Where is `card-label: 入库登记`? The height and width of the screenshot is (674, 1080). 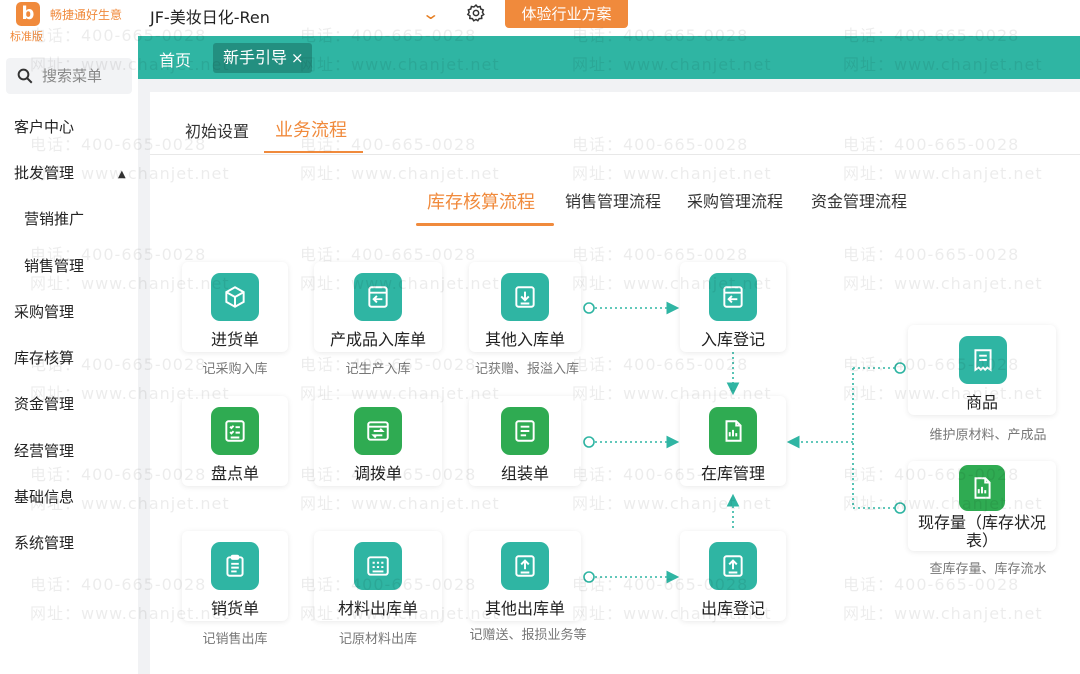 card-label: 入库登记 is located at coordinates (732, 339).